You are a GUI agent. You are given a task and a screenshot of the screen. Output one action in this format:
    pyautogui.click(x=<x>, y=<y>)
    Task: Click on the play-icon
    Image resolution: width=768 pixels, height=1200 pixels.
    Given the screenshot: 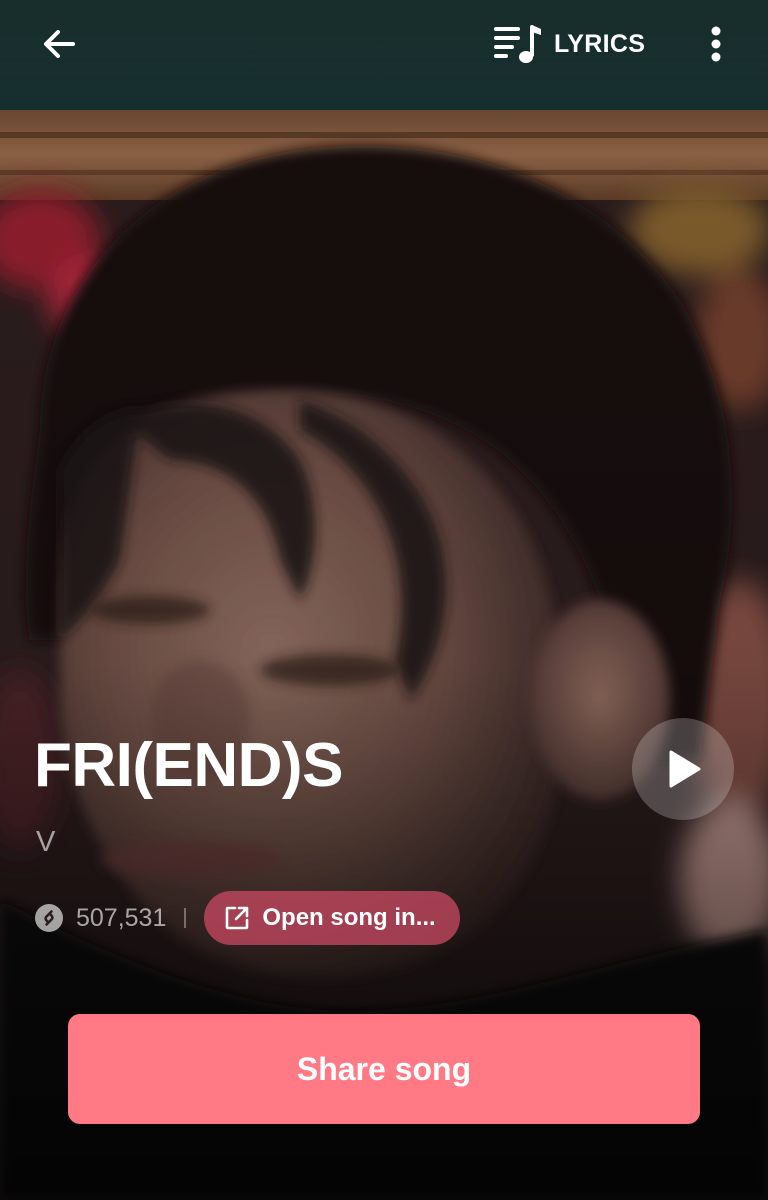 What is the action you would take?
    pyautogui.click(x=685, y=769)
    